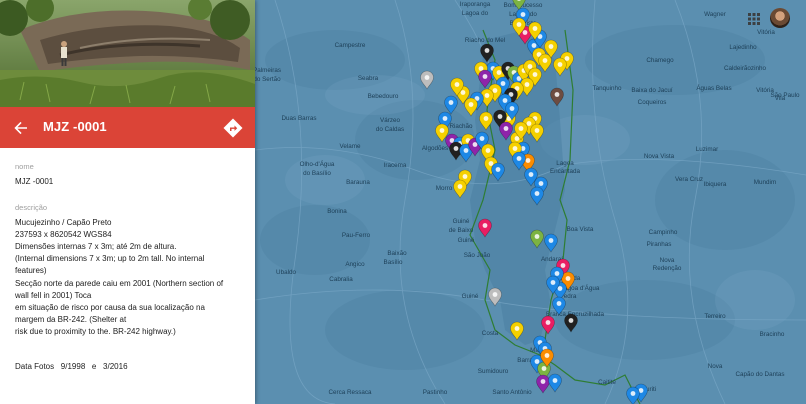  I want to click on map-place-label: Nova Vista, so click(659, 156).